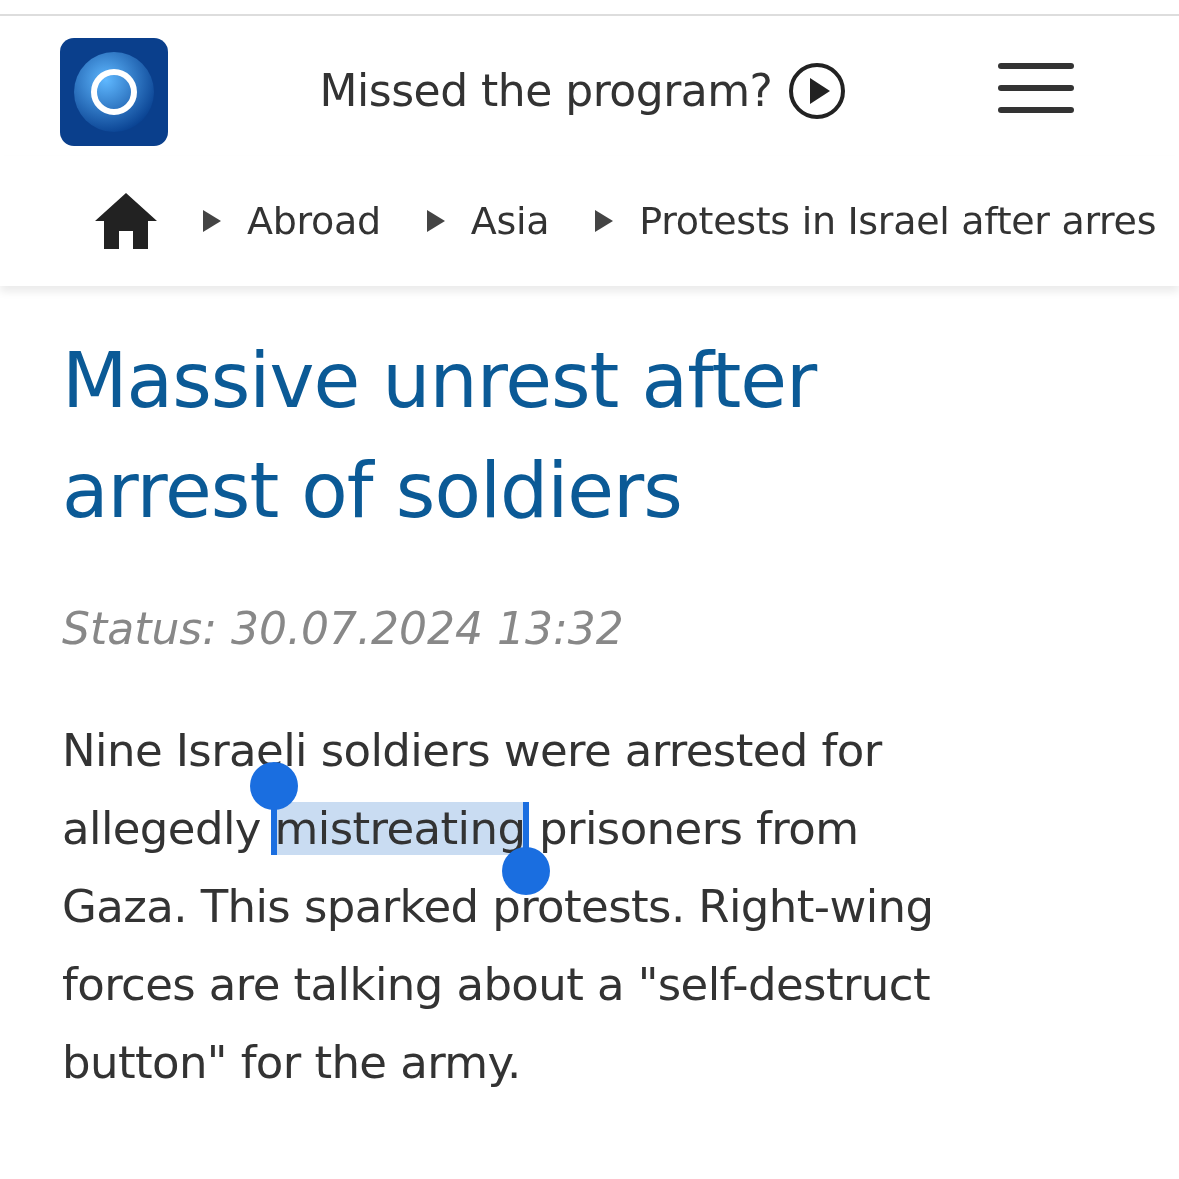  I want to click on breadcrumb-link: Protests in Israel after arres, so click(898, 221).